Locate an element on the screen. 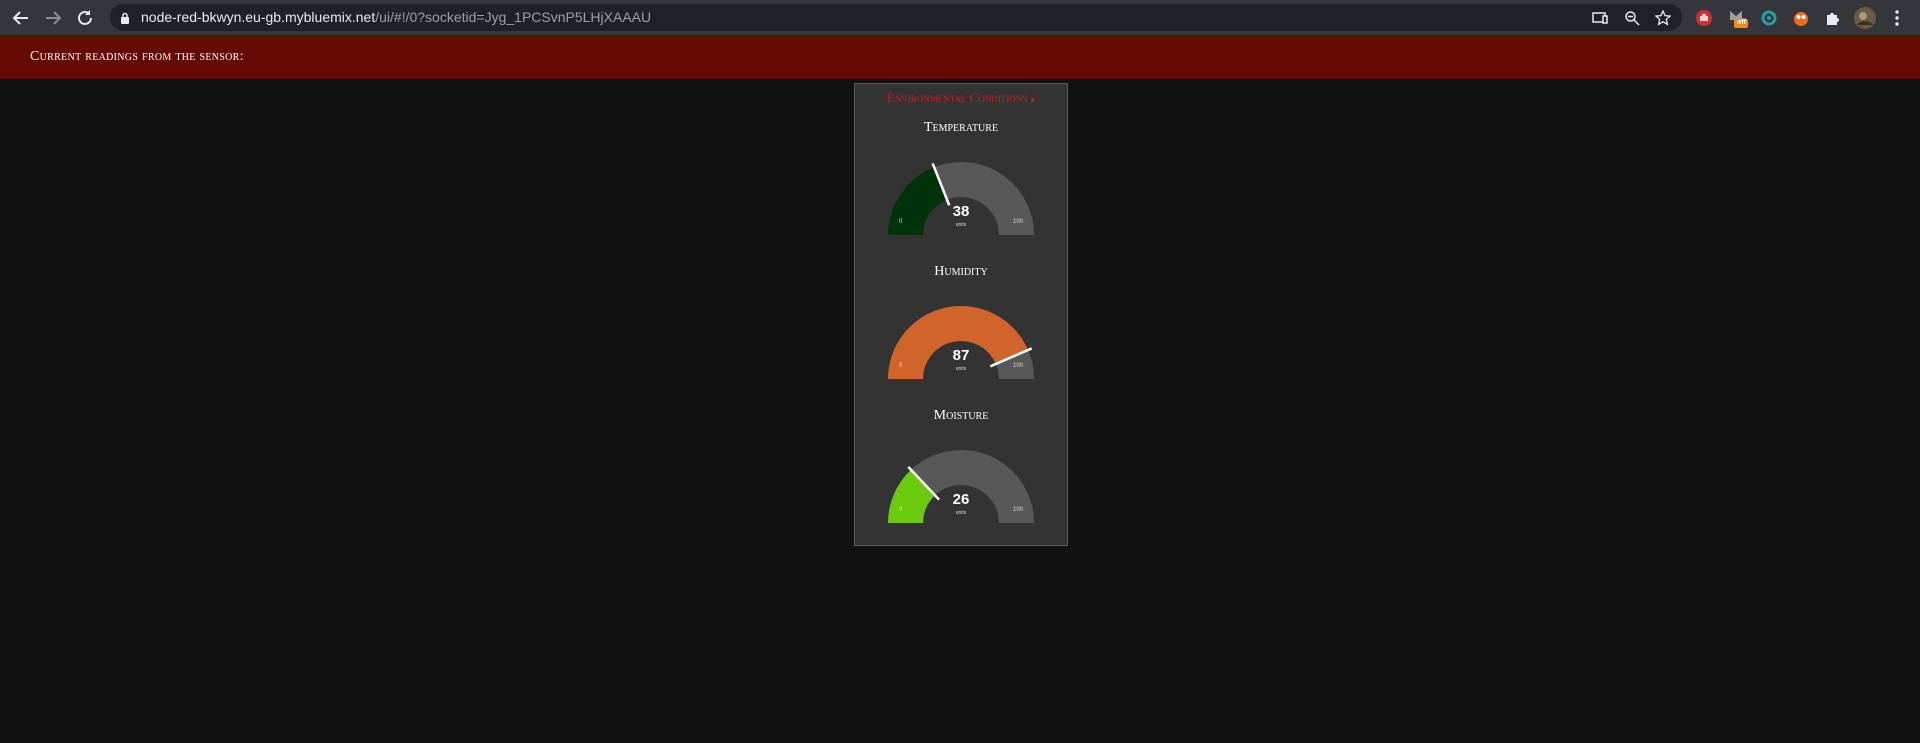 The image size is (1920, 743). url-path: /ui/#!/0?socketid=Jyg_1PCSvnP5LHjXAAAU is located at coordinates (513, 17).